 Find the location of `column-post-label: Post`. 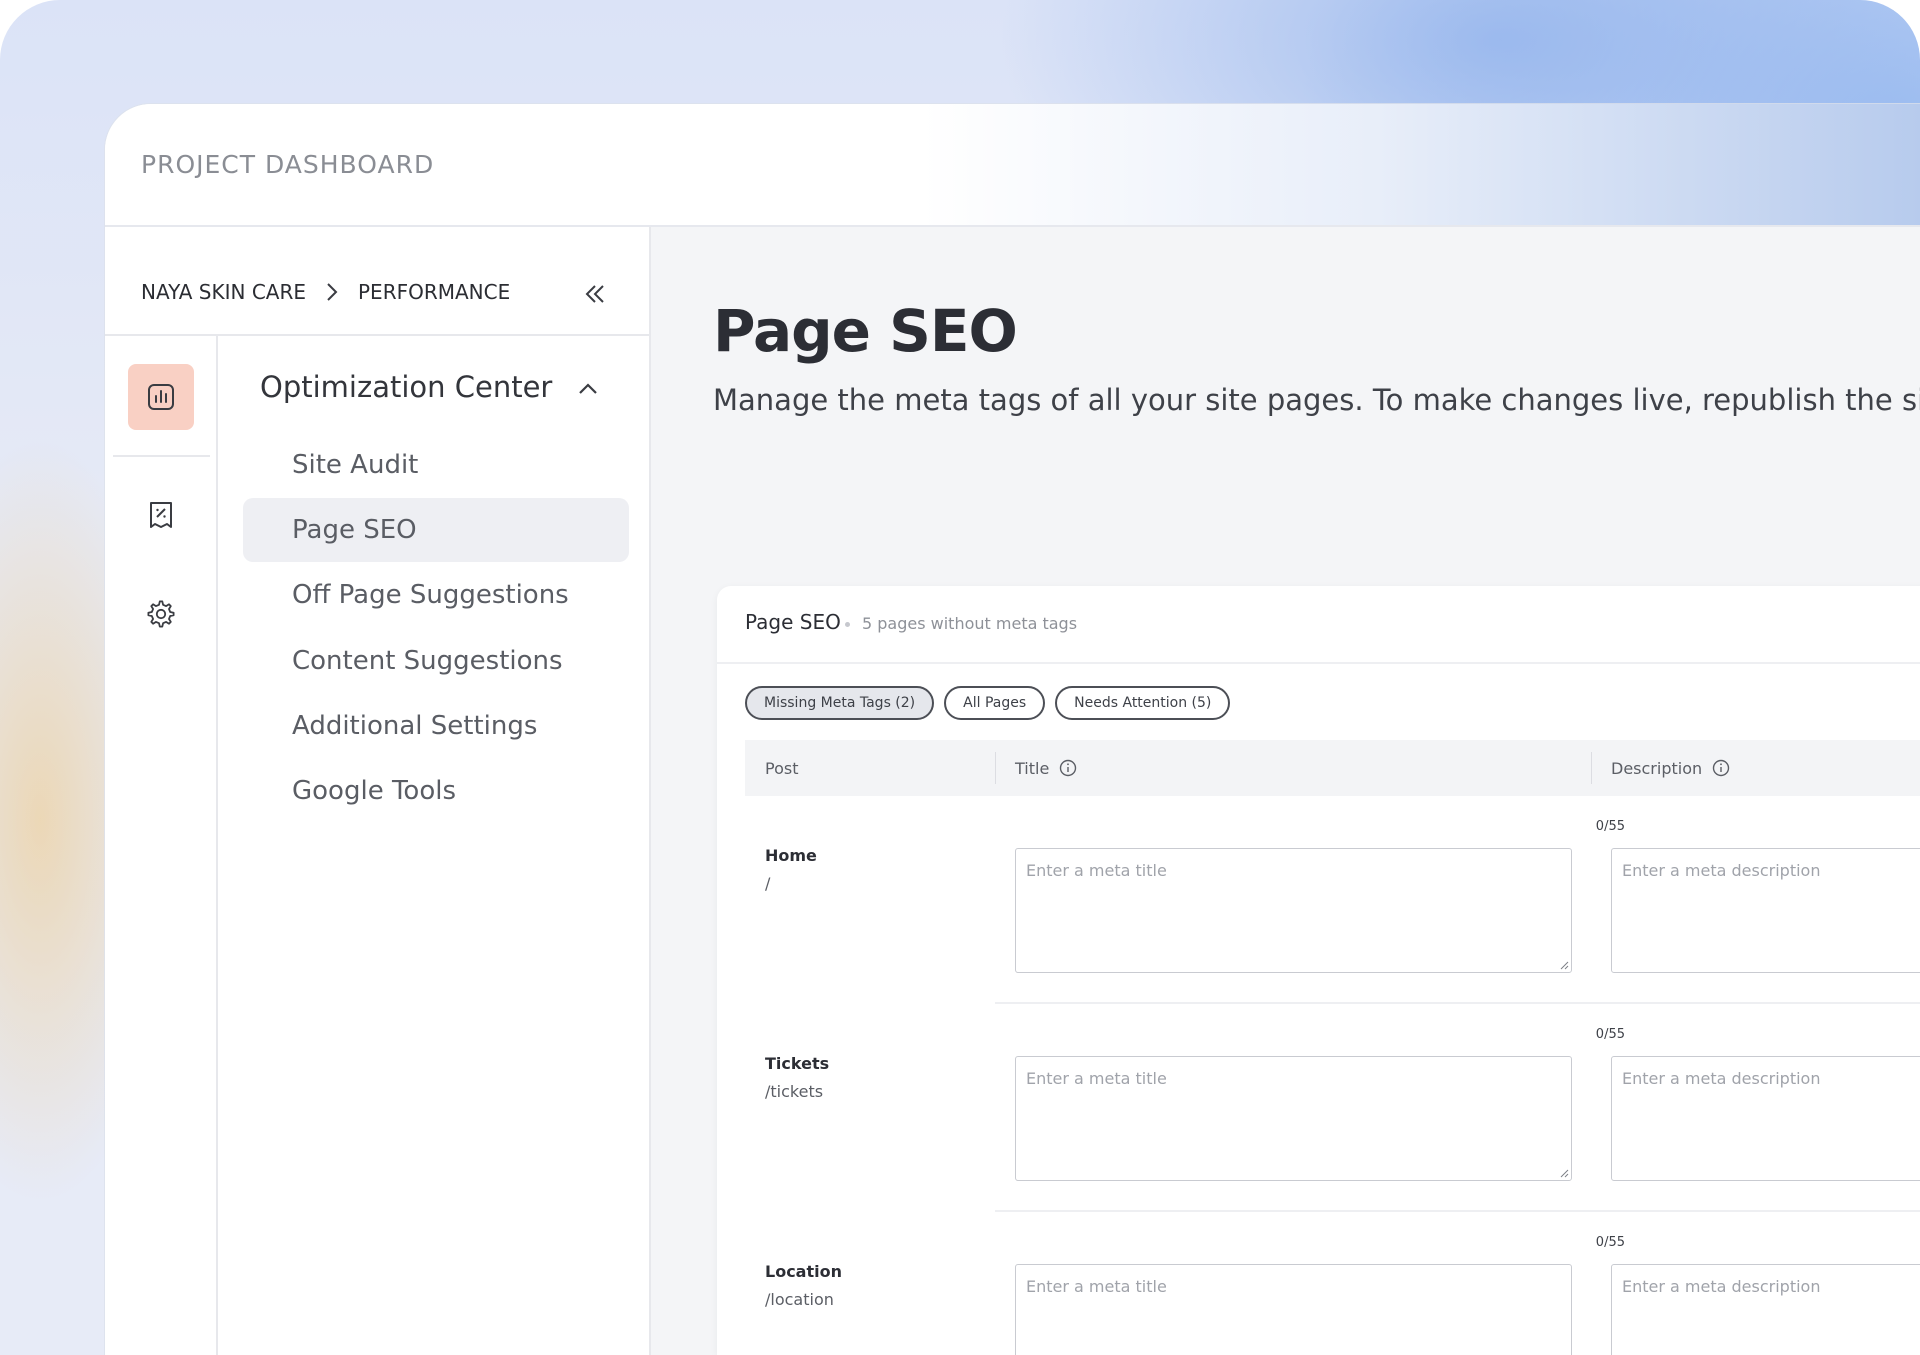

column-post-label: Post is located at coordinates (782, 768).